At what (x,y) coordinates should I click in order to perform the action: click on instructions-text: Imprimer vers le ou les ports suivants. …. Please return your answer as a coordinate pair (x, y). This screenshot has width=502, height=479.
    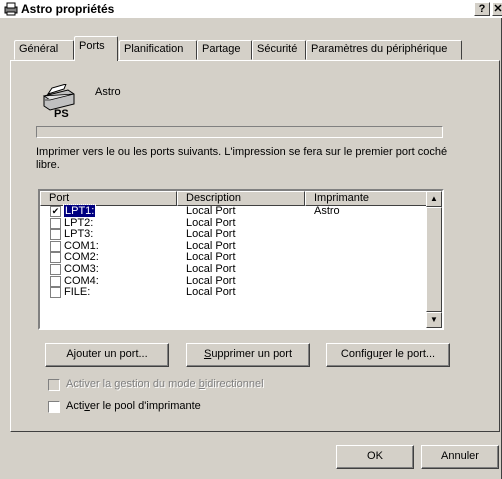
    Looking at the image, I should click on (242, 158).